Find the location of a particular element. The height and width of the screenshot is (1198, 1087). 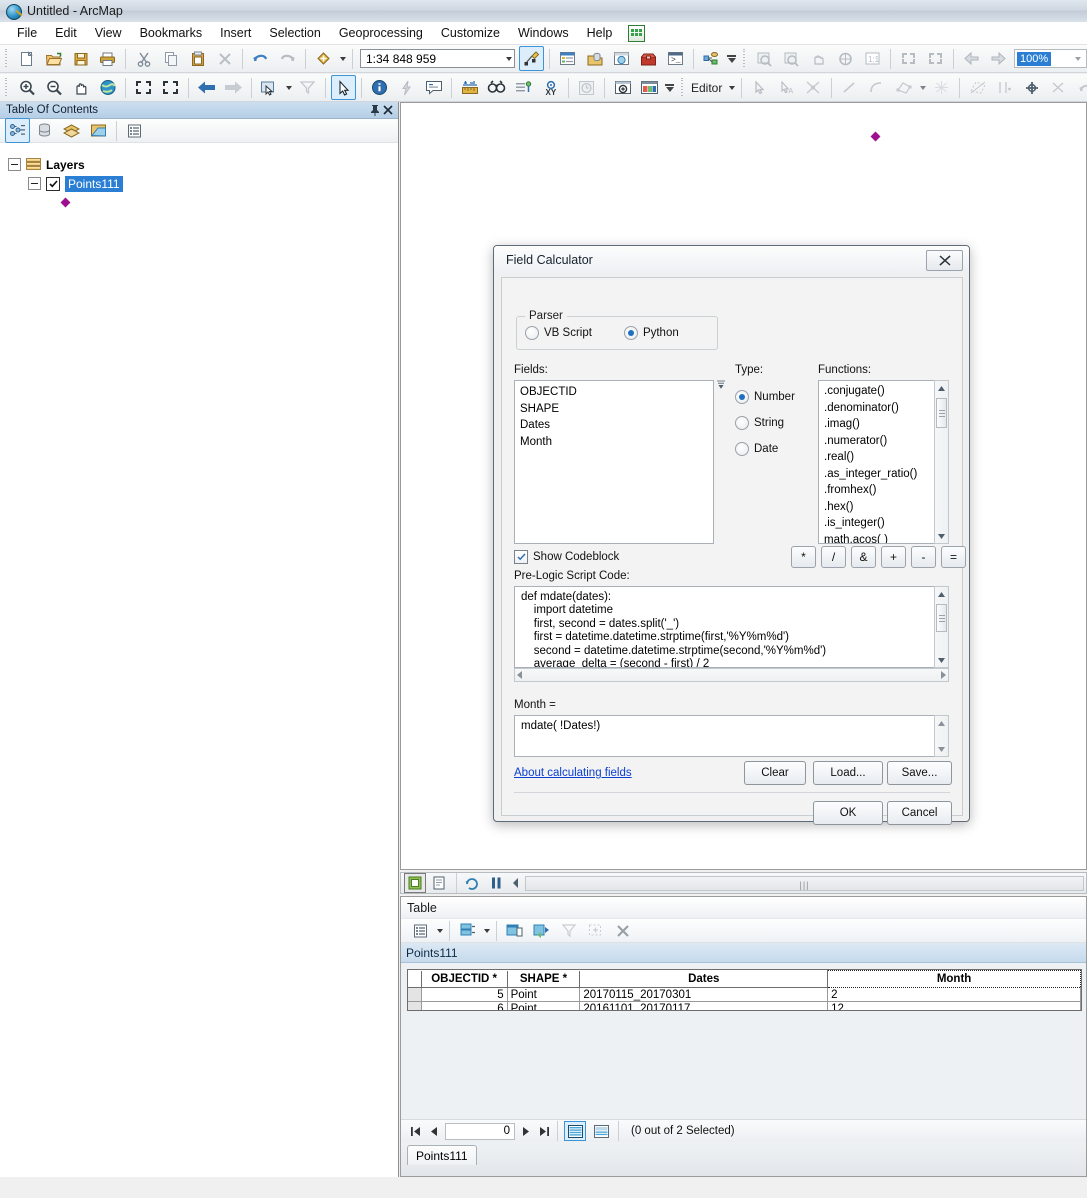

cut-icon is located at coordinates (143, 58).